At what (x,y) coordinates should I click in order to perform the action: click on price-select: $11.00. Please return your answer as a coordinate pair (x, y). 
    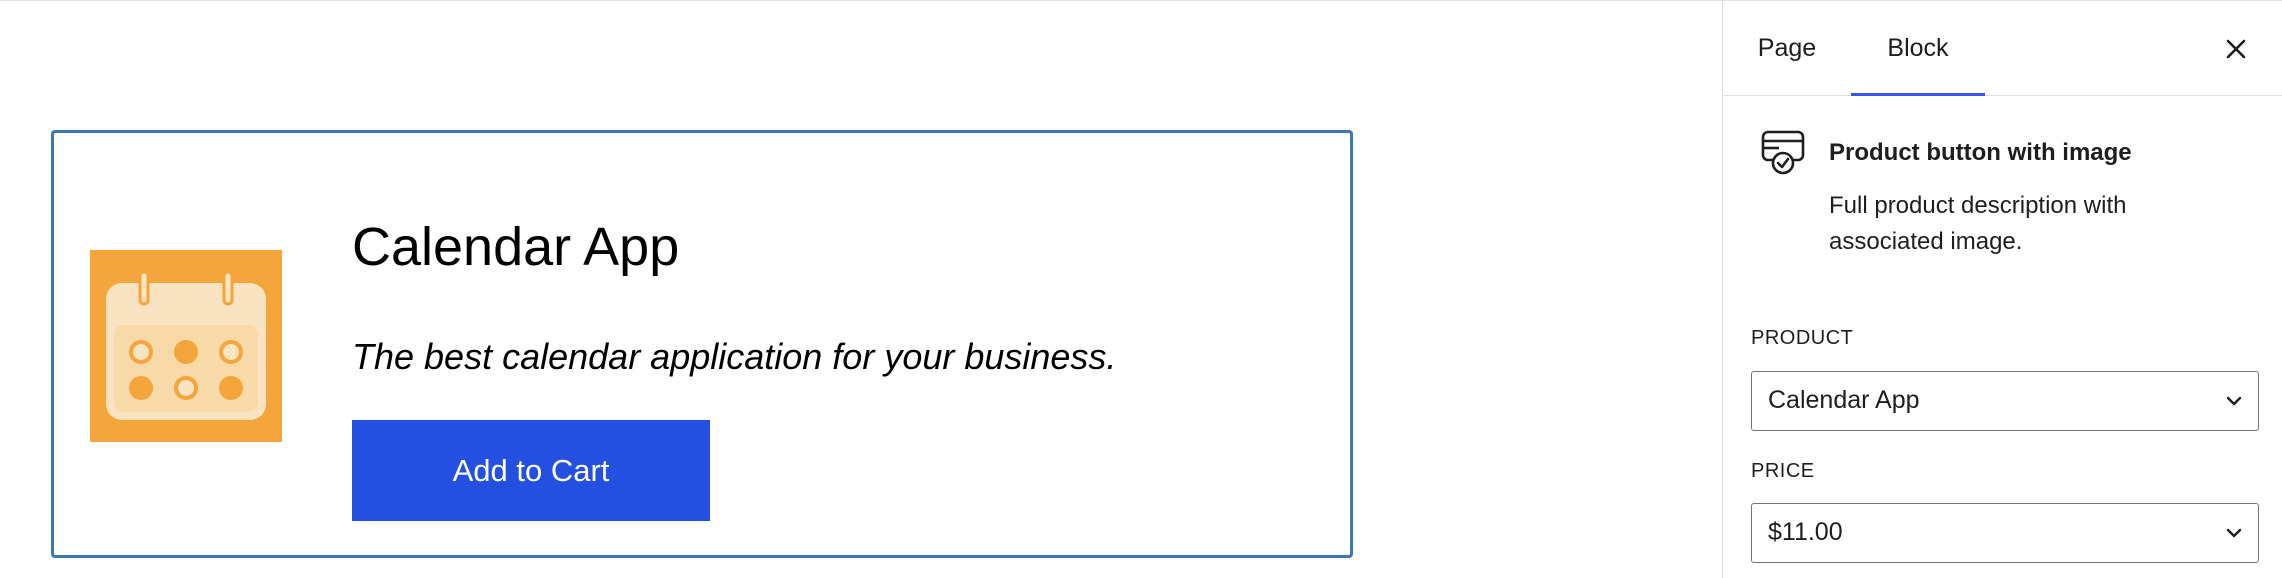
    Looking at the image, I should click on (2005, 533).